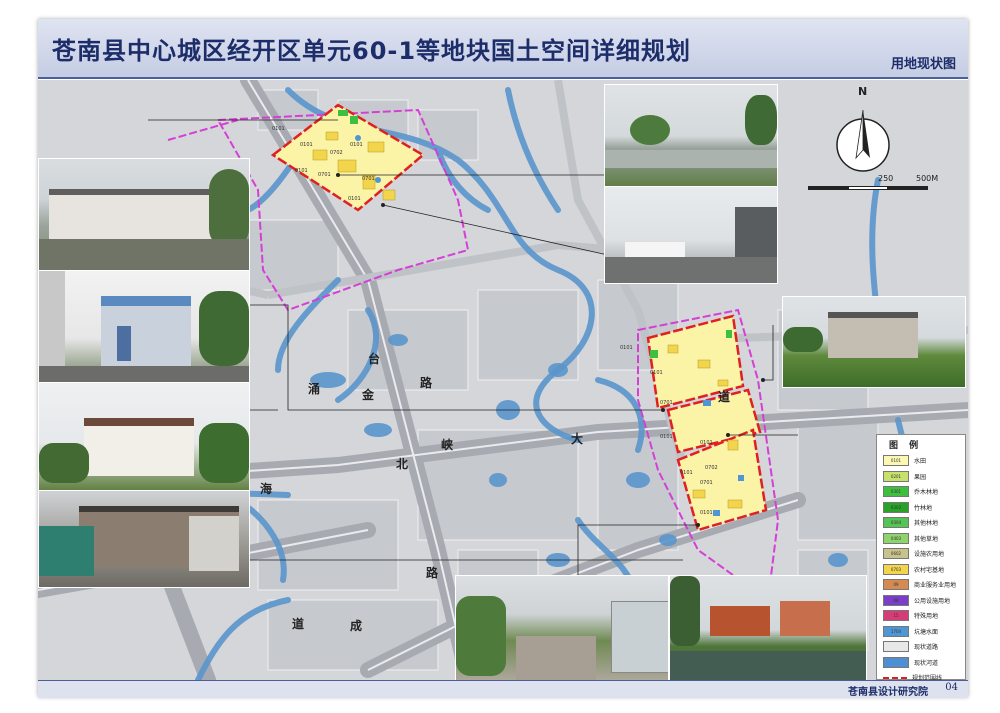 This screenshot has height=713, width=1000. What do you see at coordinates (503, 689) in the screenshot?
I see `footer-bar: 苍南县设计研究院 04` at bounding box center [503, 689].